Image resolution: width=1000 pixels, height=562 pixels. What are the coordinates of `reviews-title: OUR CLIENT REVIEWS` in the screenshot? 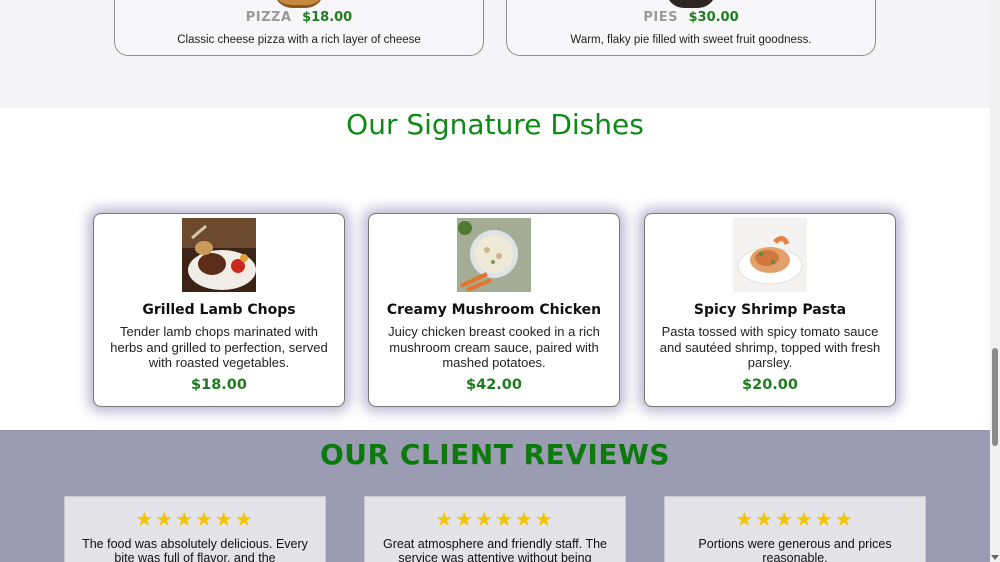 It's located at (495, 454).